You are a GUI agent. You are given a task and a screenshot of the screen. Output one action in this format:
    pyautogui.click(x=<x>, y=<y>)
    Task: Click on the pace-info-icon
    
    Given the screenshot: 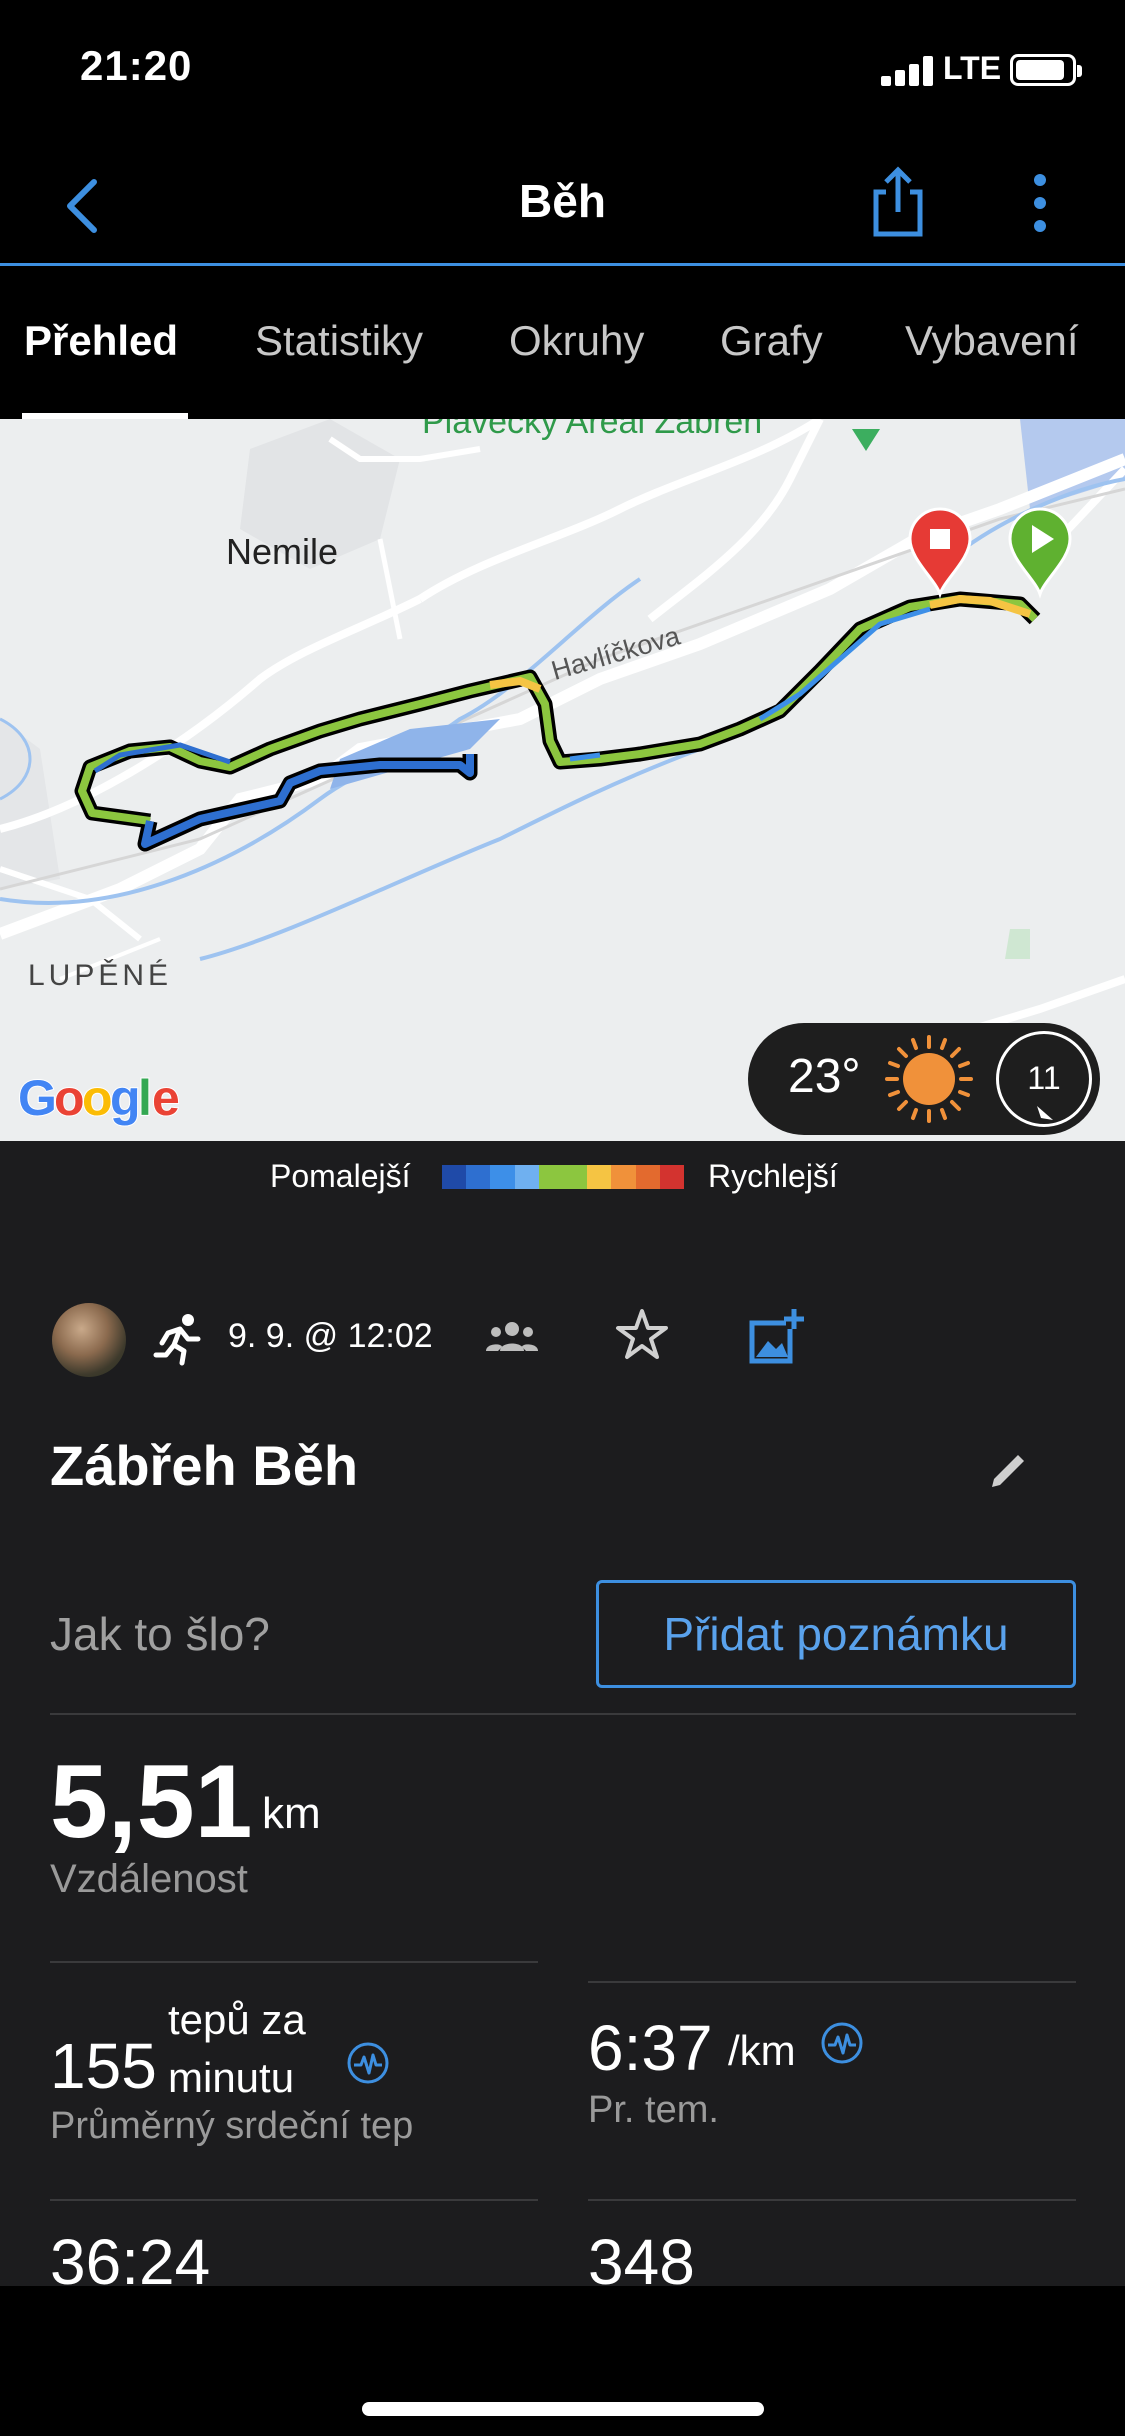 What is the action you would take?
    pyautogui.click(x=842, y=2043)
    